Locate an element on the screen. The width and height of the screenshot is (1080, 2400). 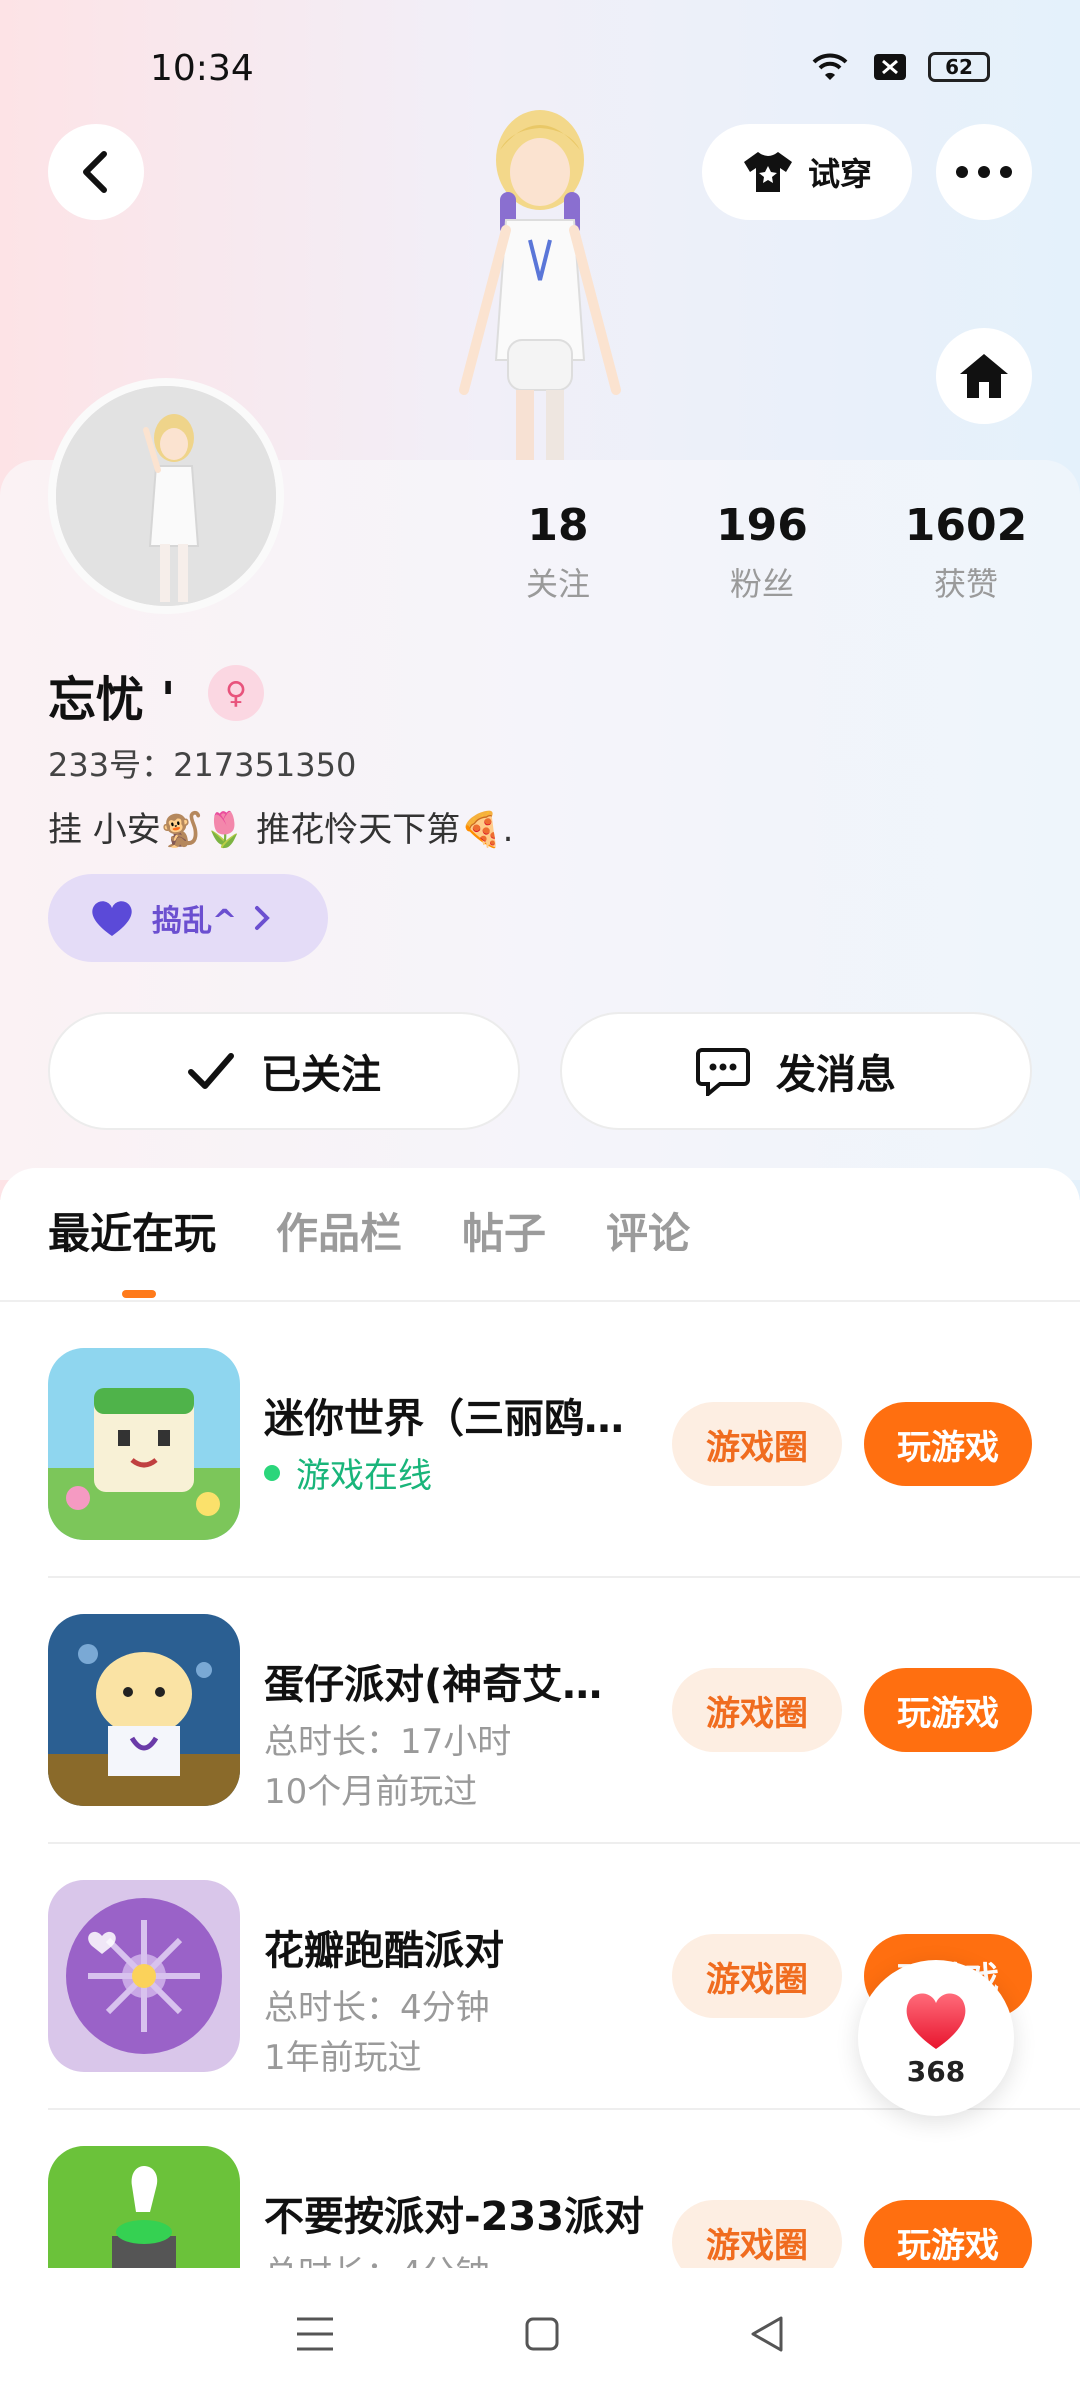
home-square-icon is located at coordinates (542, 2334).